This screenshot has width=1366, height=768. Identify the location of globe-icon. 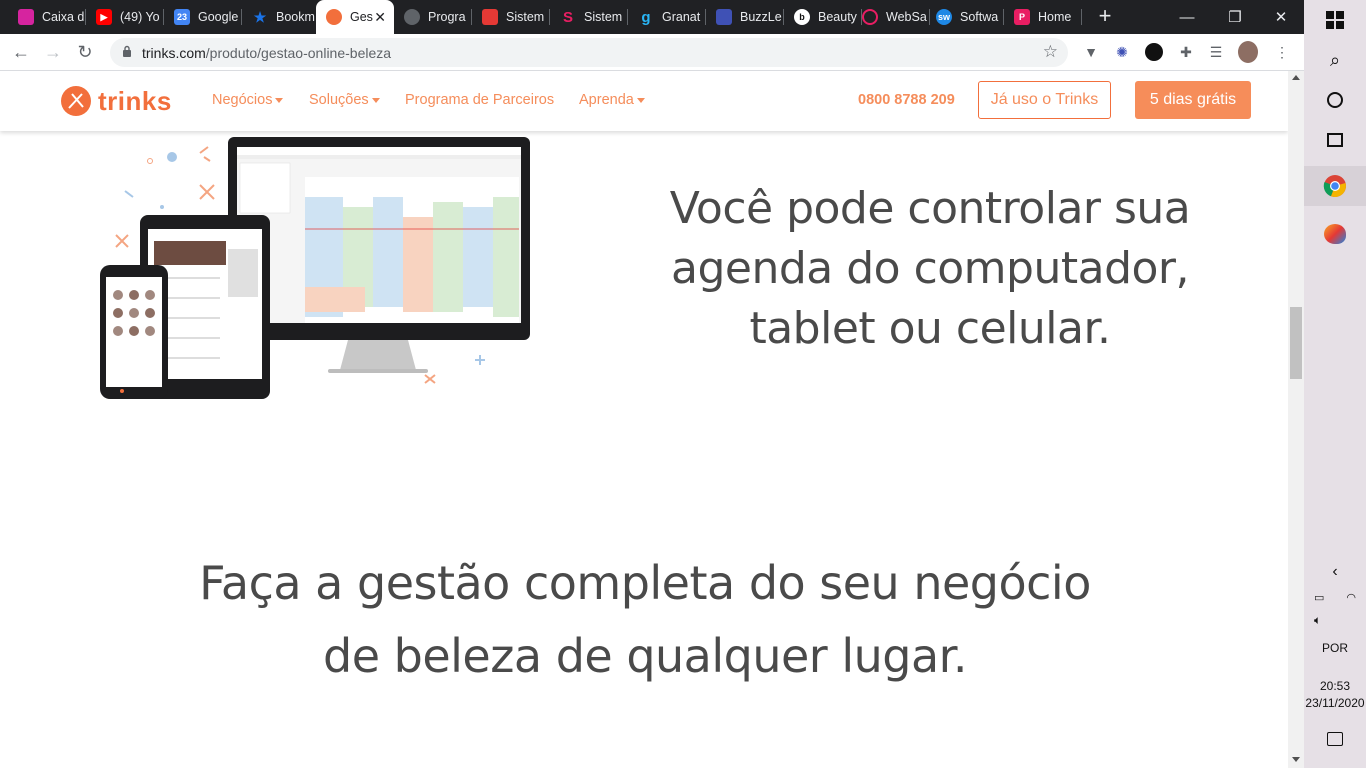
(412, 17).